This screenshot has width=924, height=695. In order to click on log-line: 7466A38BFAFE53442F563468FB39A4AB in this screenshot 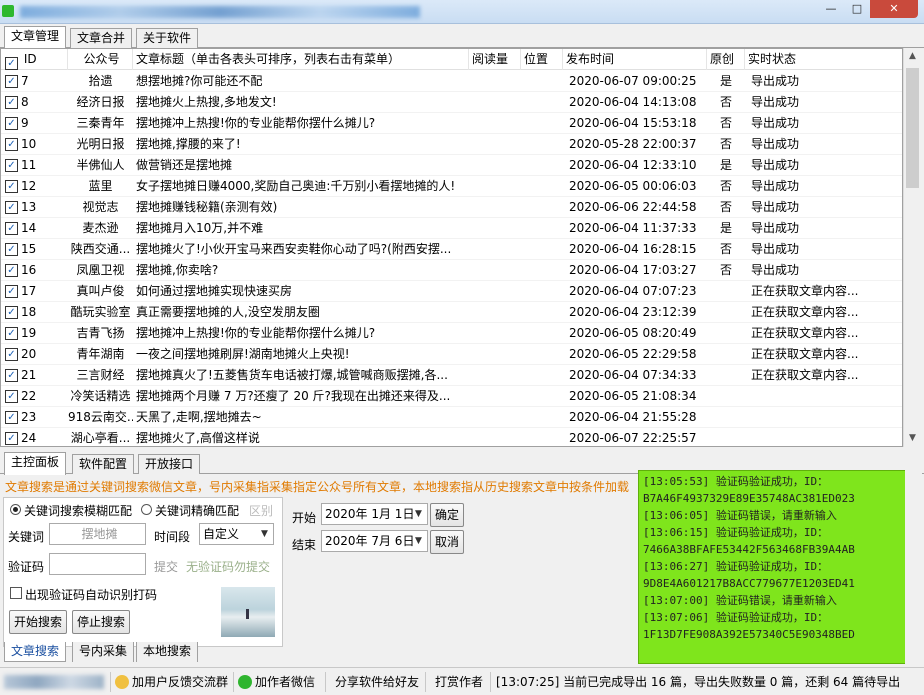, I will do `click(749, 549)`.